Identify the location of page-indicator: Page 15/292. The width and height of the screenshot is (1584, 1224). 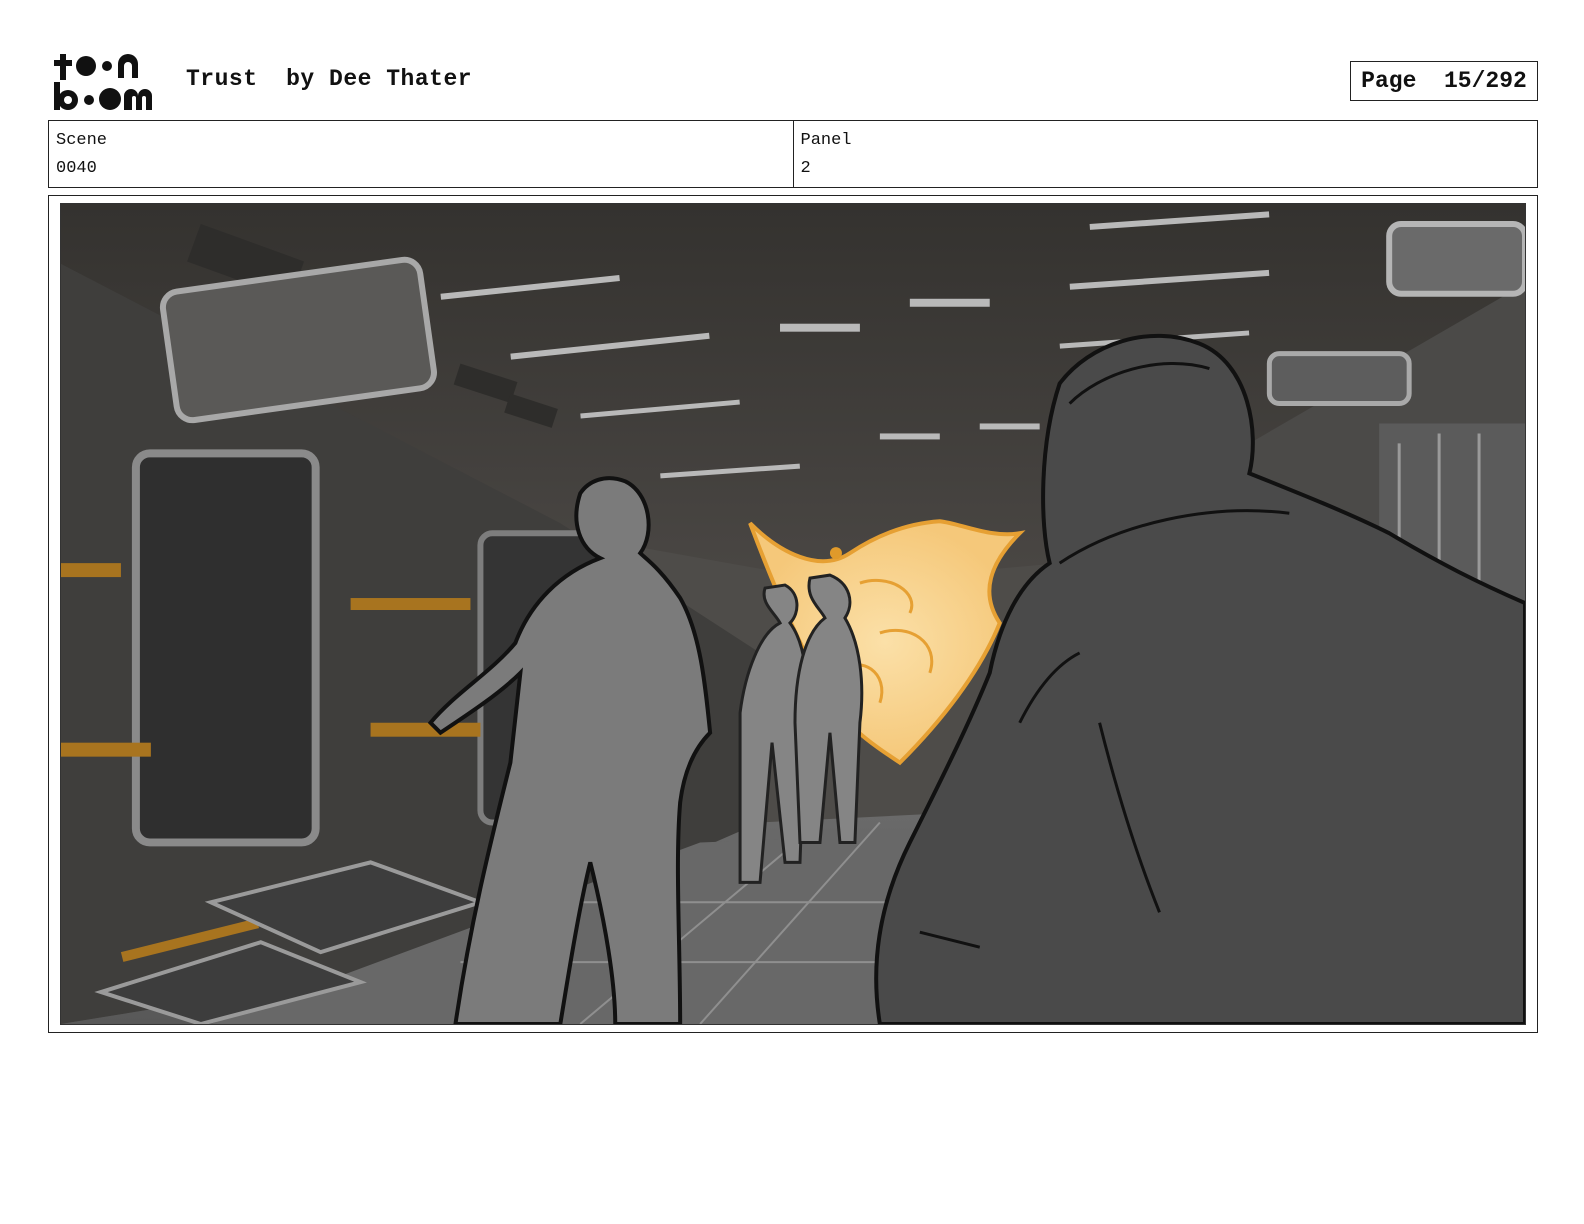
(1444, 81).